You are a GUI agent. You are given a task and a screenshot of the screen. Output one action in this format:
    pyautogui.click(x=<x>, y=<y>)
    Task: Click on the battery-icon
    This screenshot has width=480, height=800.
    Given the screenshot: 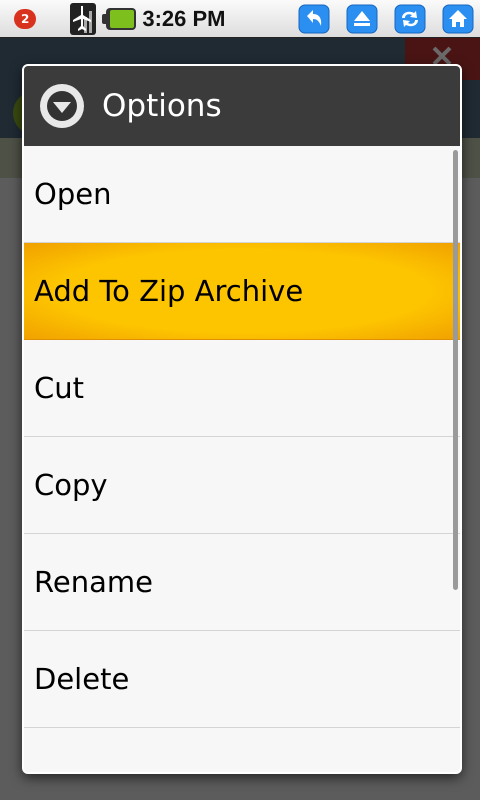 What is the action you would take?
    pyautogui.click(x=119, y=18)
    